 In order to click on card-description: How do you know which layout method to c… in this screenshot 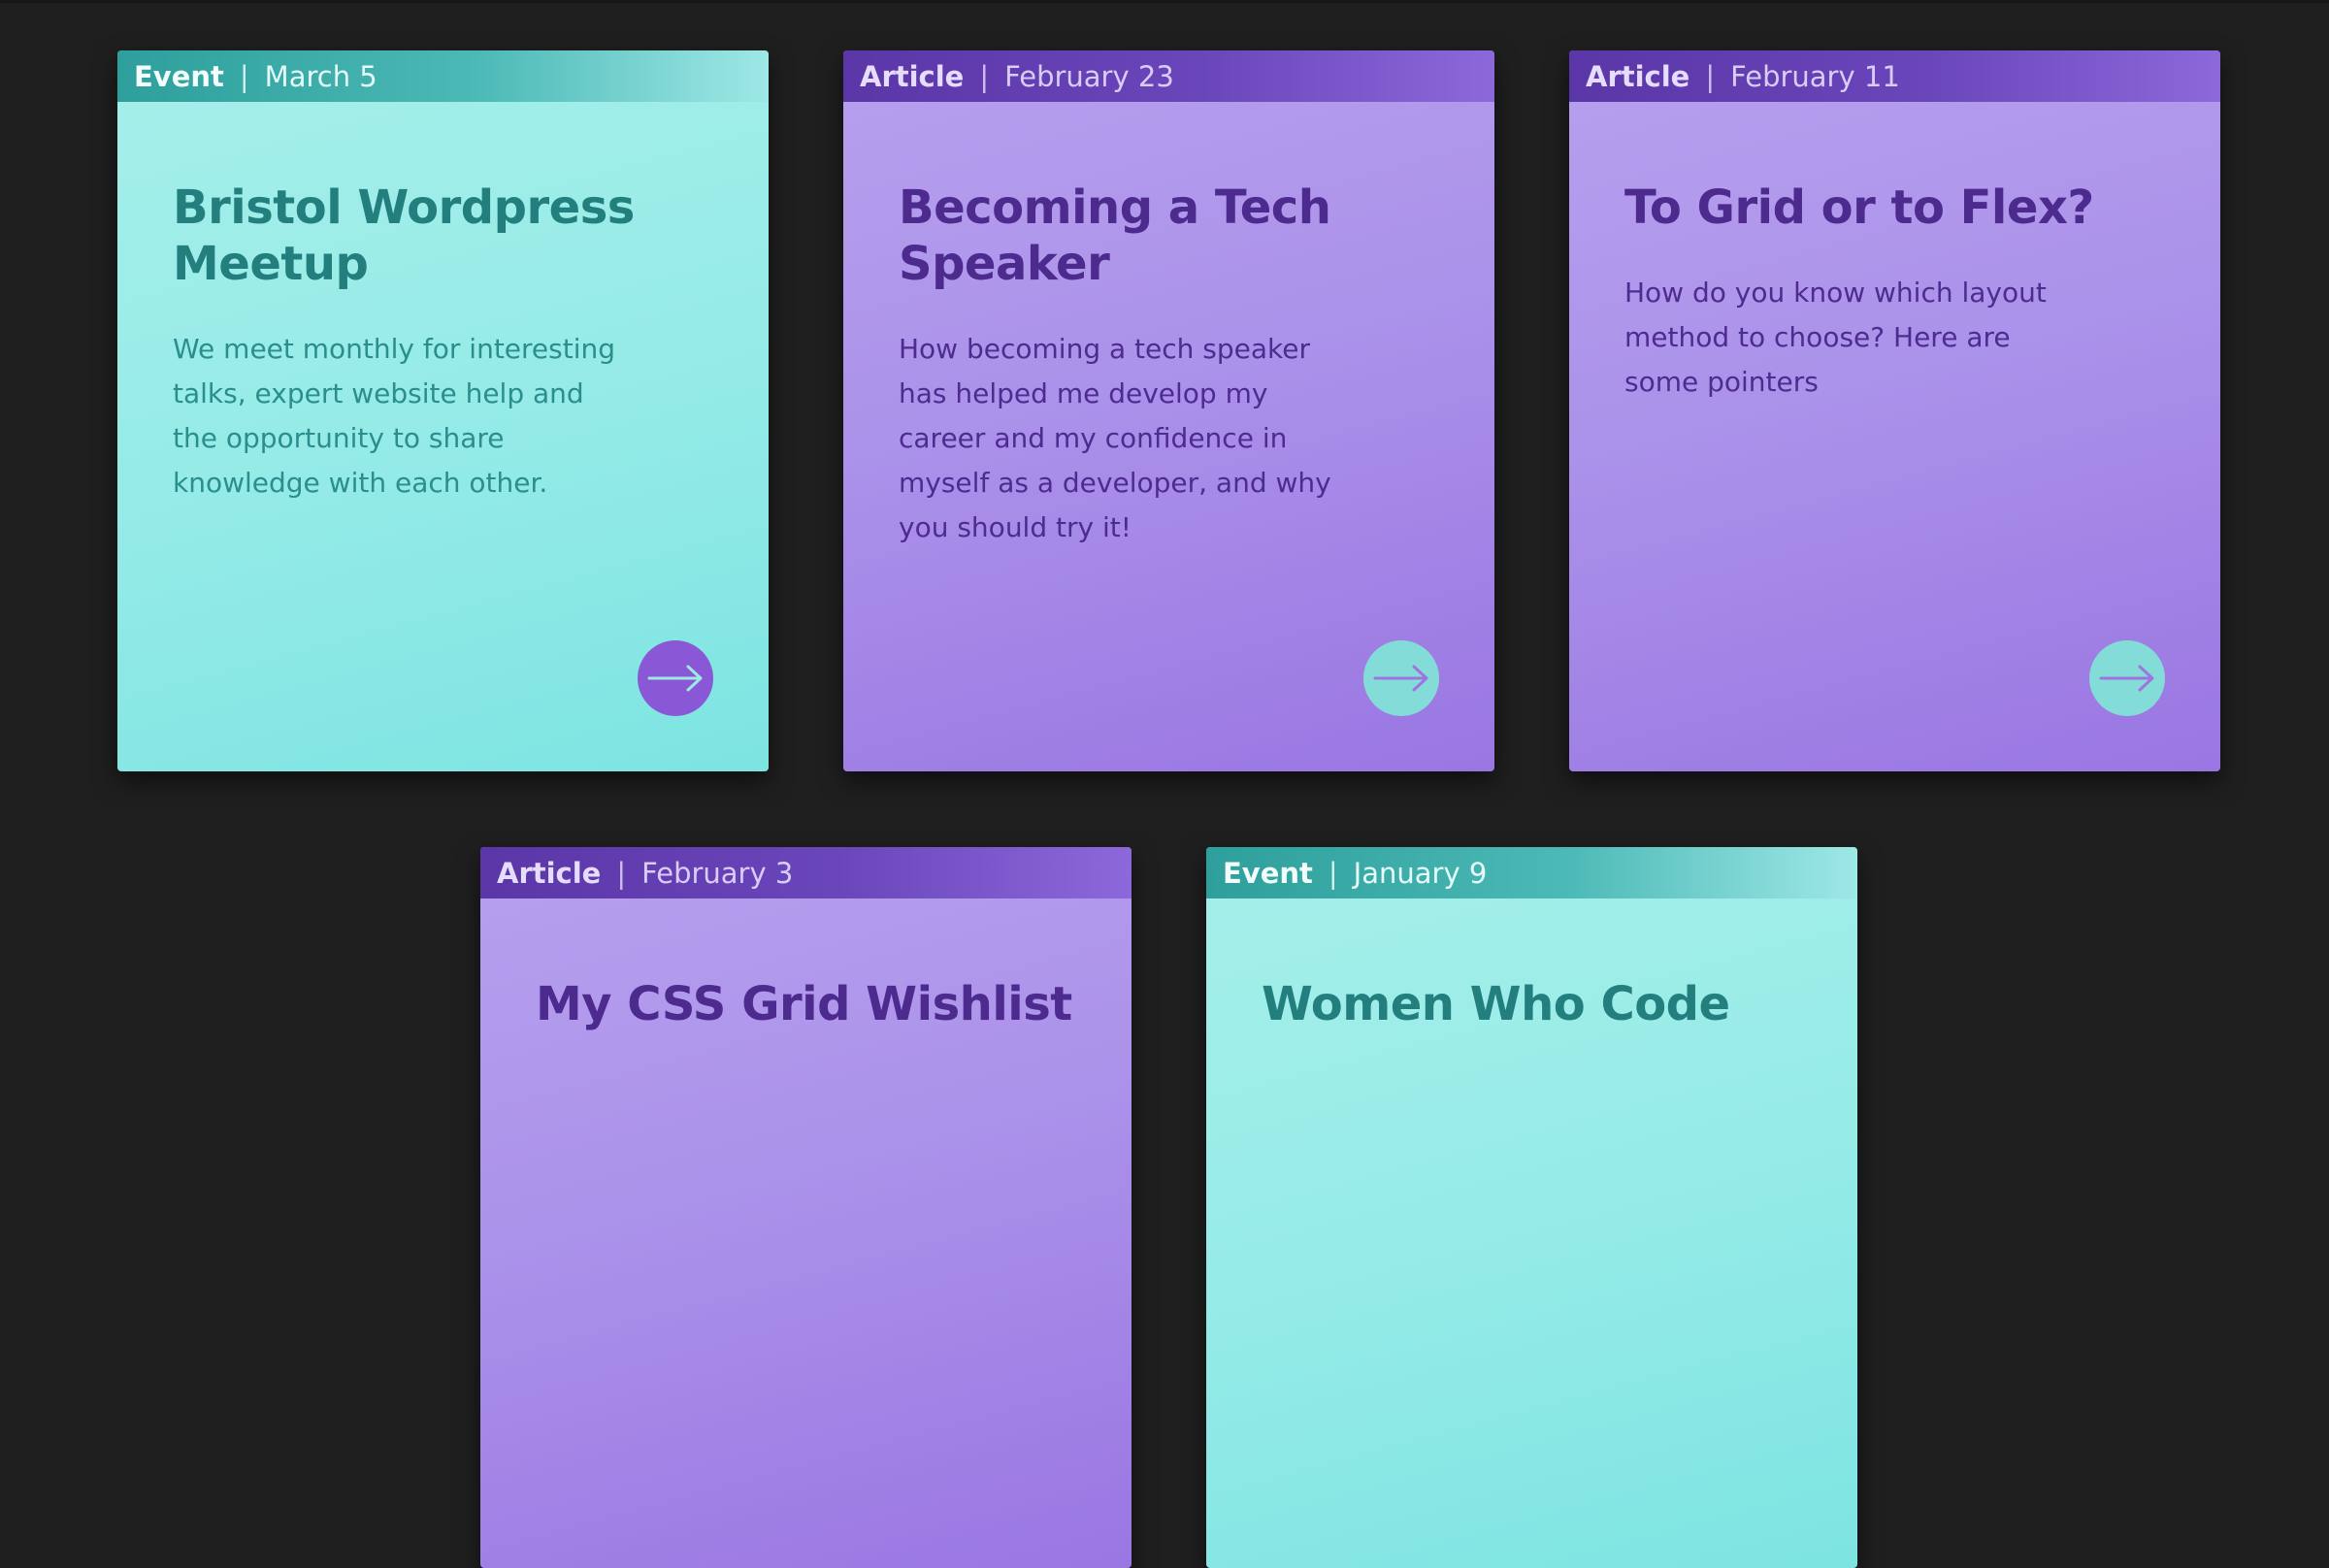, I will do `click(1835, 337)`.